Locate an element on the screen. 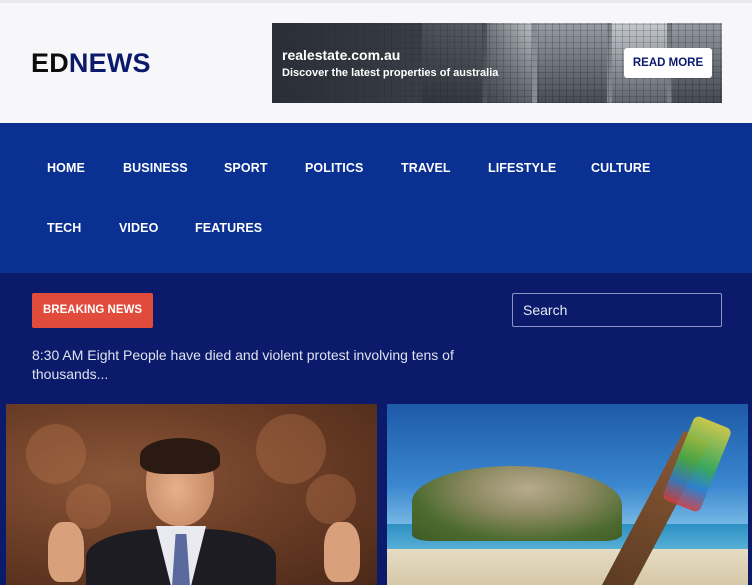  featured-article-image-island is located at coordinates (567, 494).